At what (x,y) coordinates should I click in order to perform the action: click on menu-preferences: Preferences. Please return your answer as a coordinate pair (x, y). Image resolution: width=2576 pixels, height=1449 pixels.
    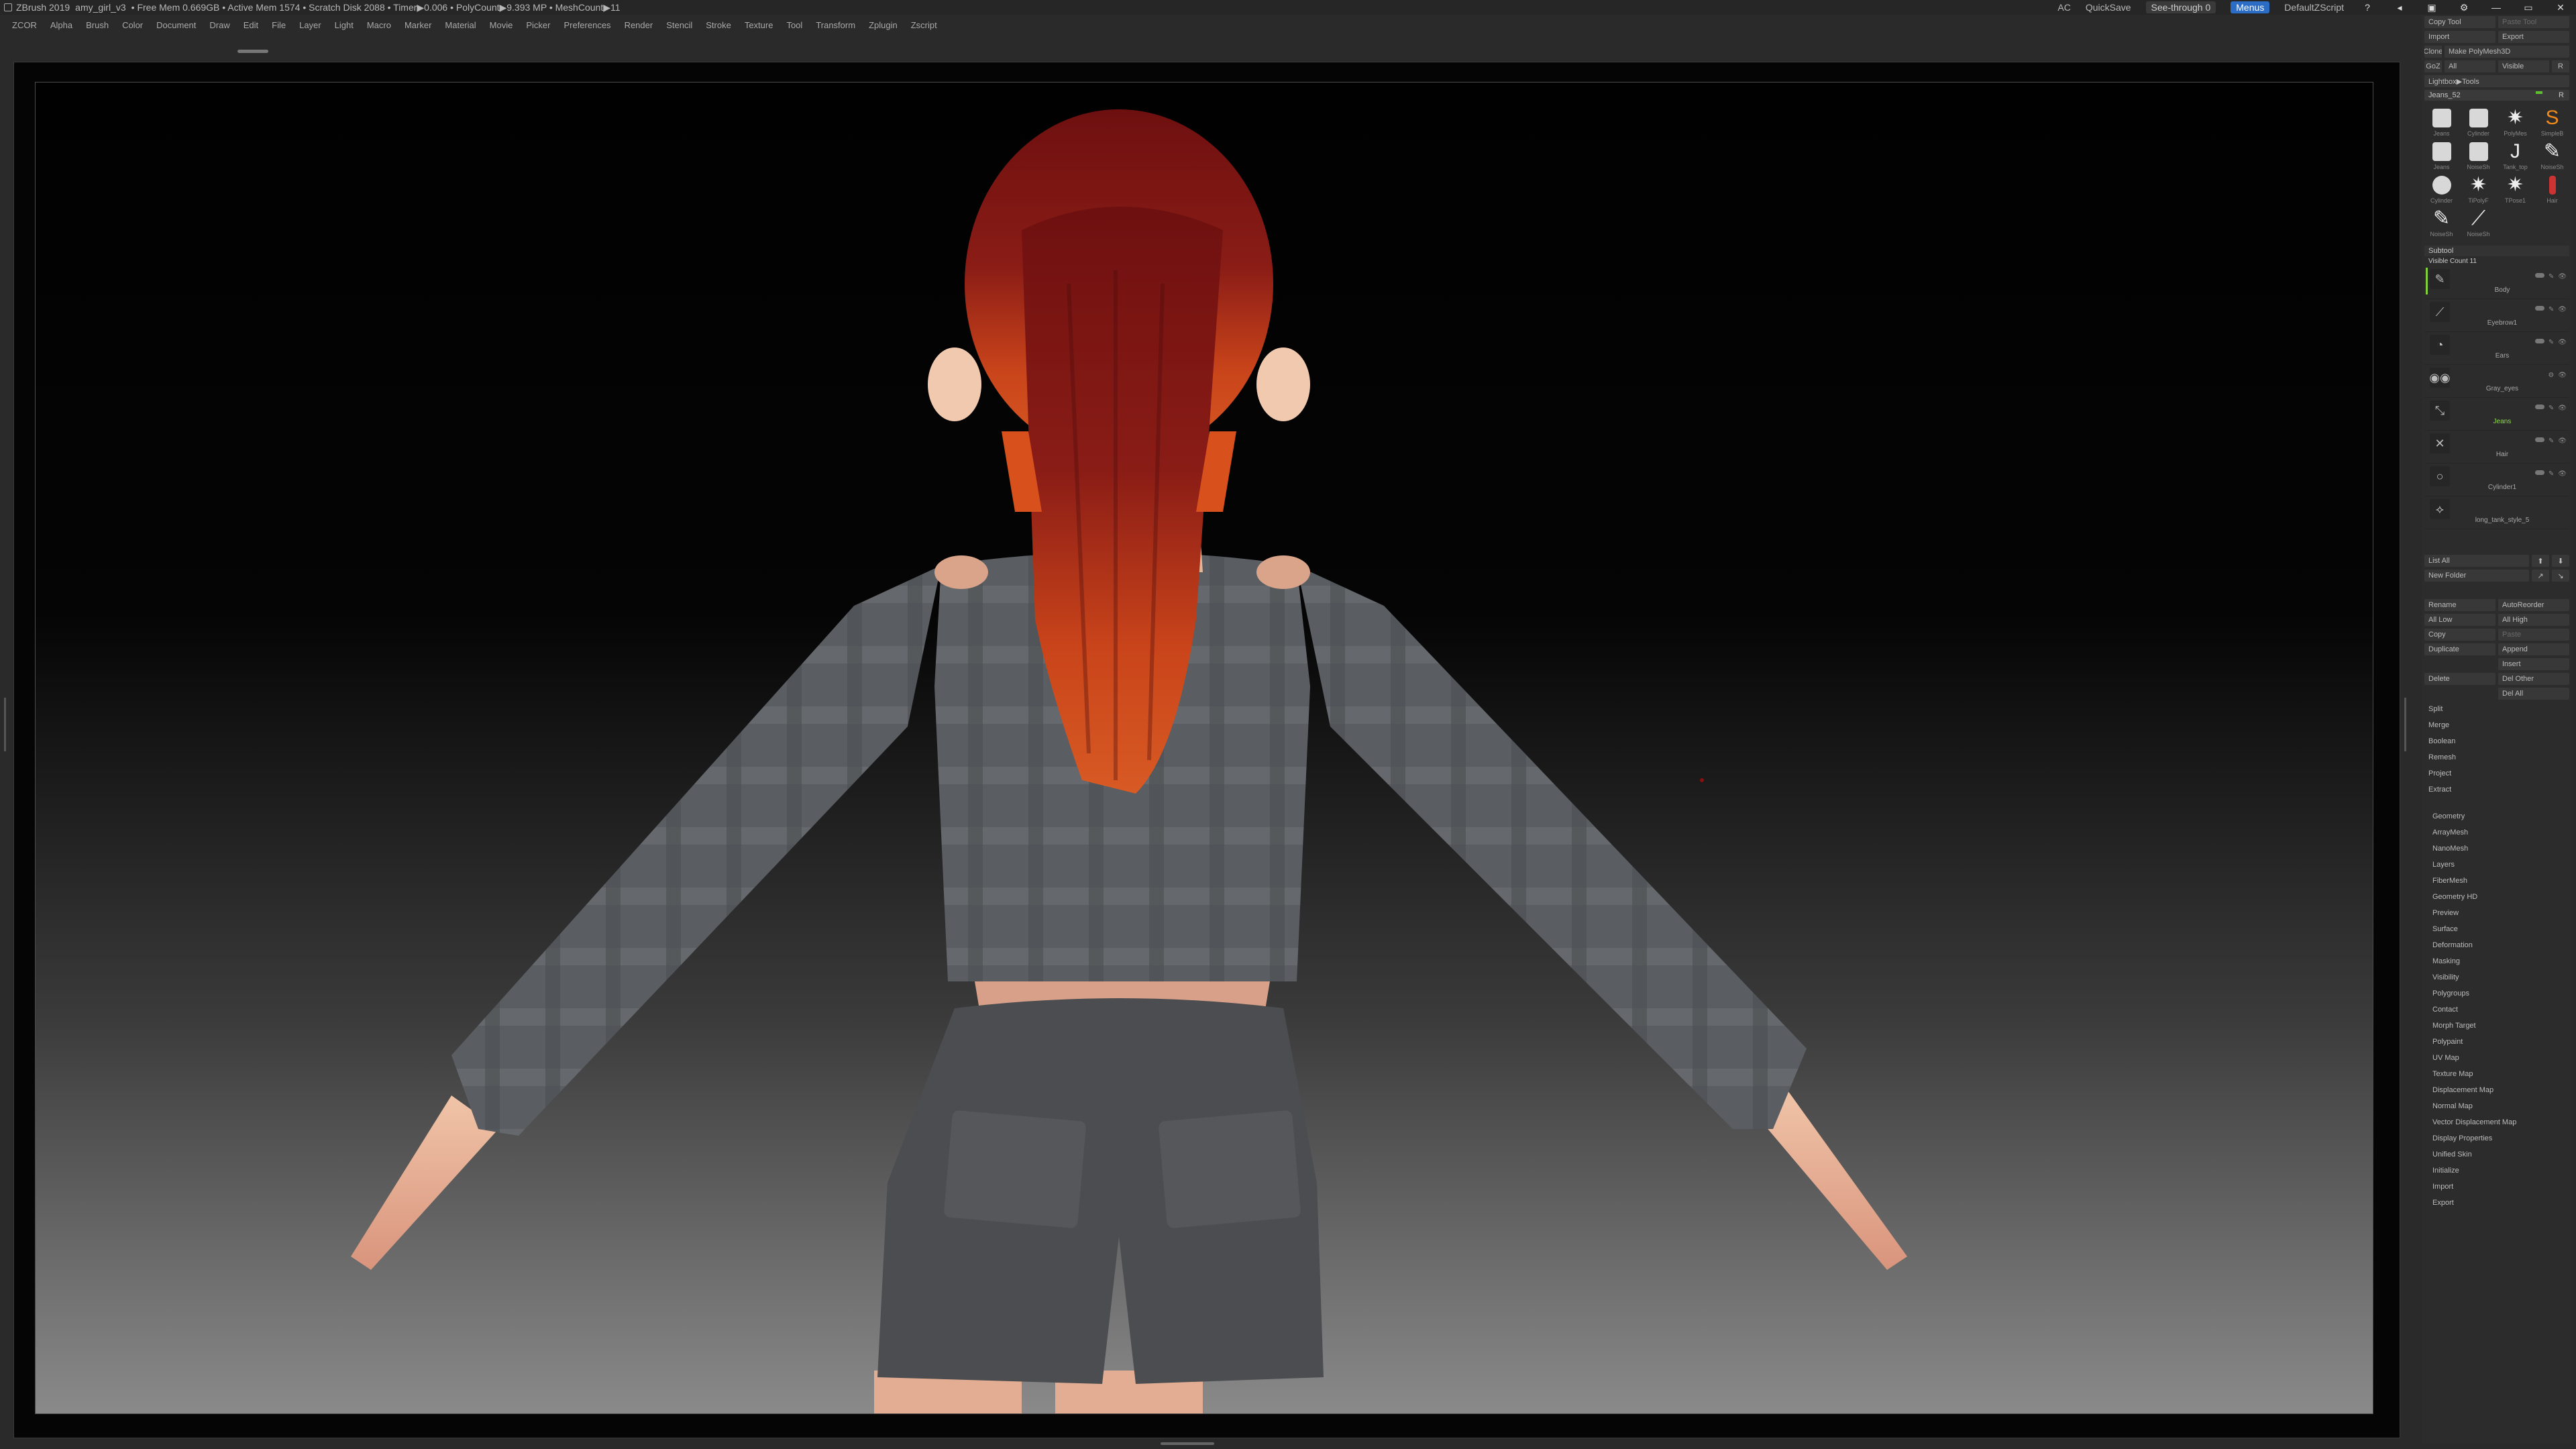
    Looking at the image, I should click on (587, 25).